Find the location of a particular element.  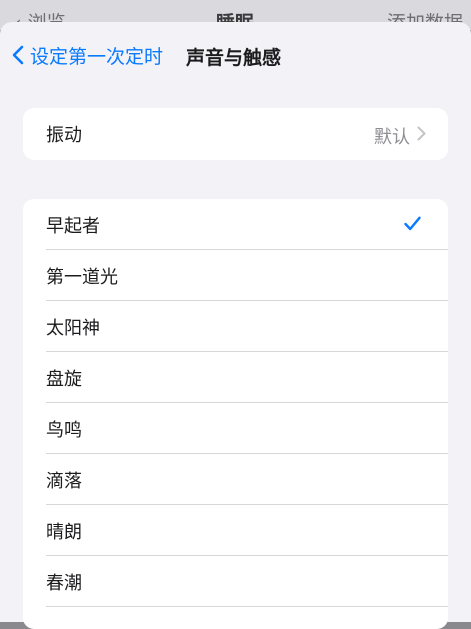

chevron-right-icon is located at coordinates (421, 133).